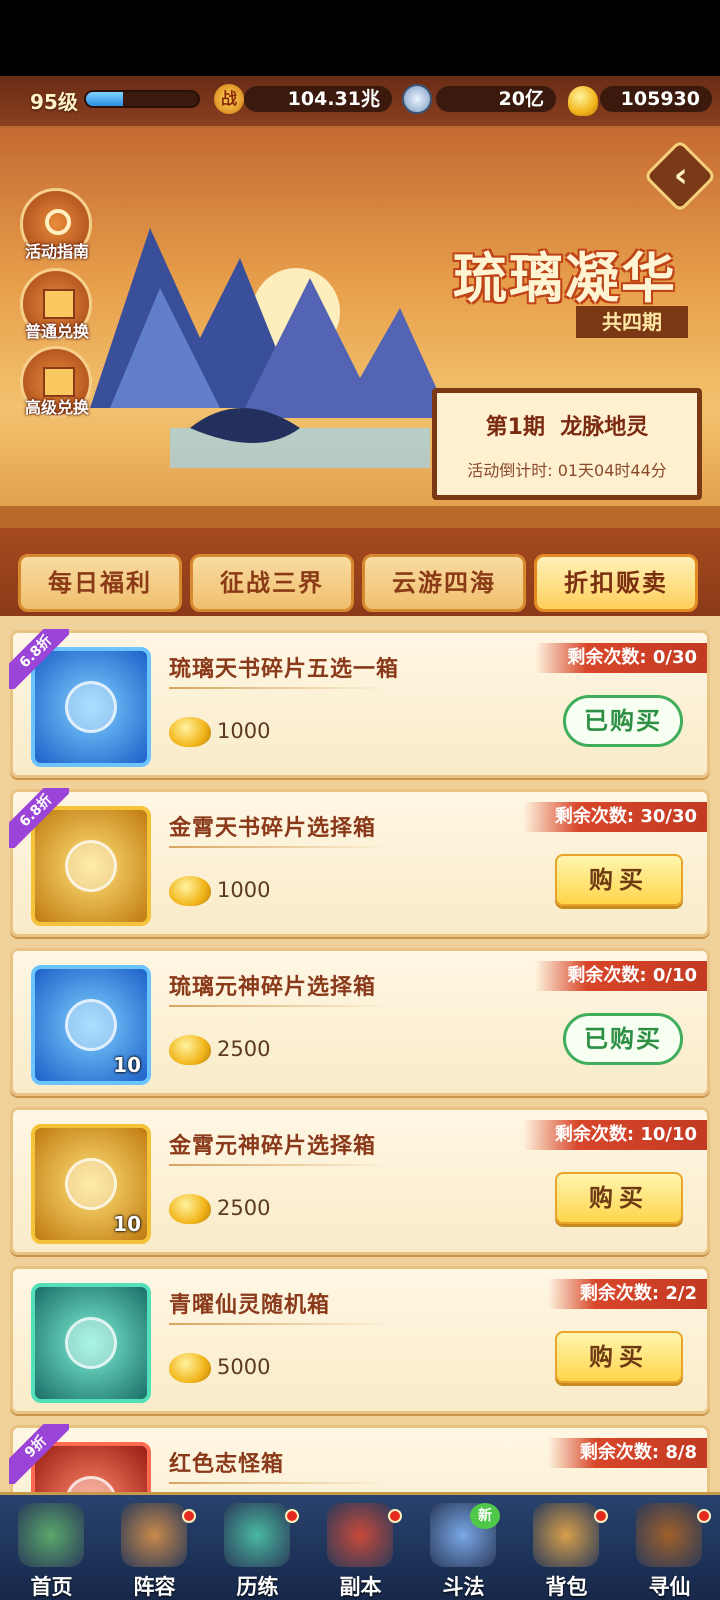  Describe the element at coordinates (616, 583) in the screenshot. I see `tab-discount-sale: 折扣贩卖` at that location.